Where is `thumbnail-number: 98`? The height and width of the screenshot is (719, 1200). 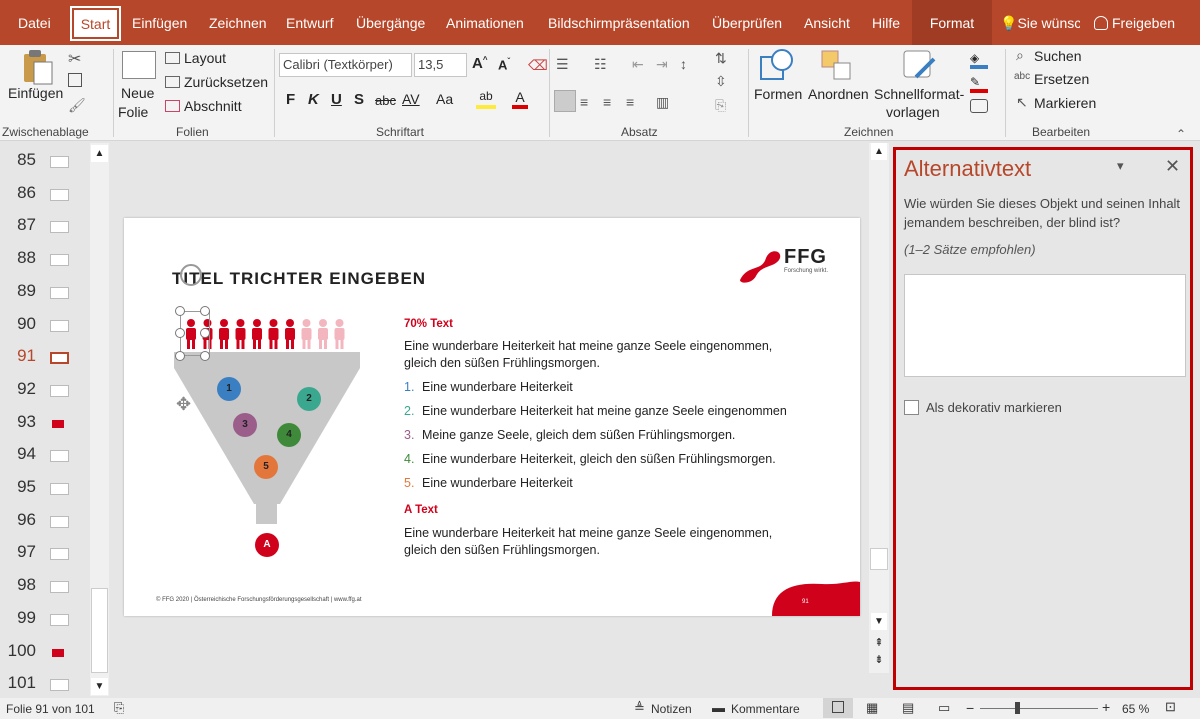 thumbnail-number: 98 is located at coordinates (18, 585).